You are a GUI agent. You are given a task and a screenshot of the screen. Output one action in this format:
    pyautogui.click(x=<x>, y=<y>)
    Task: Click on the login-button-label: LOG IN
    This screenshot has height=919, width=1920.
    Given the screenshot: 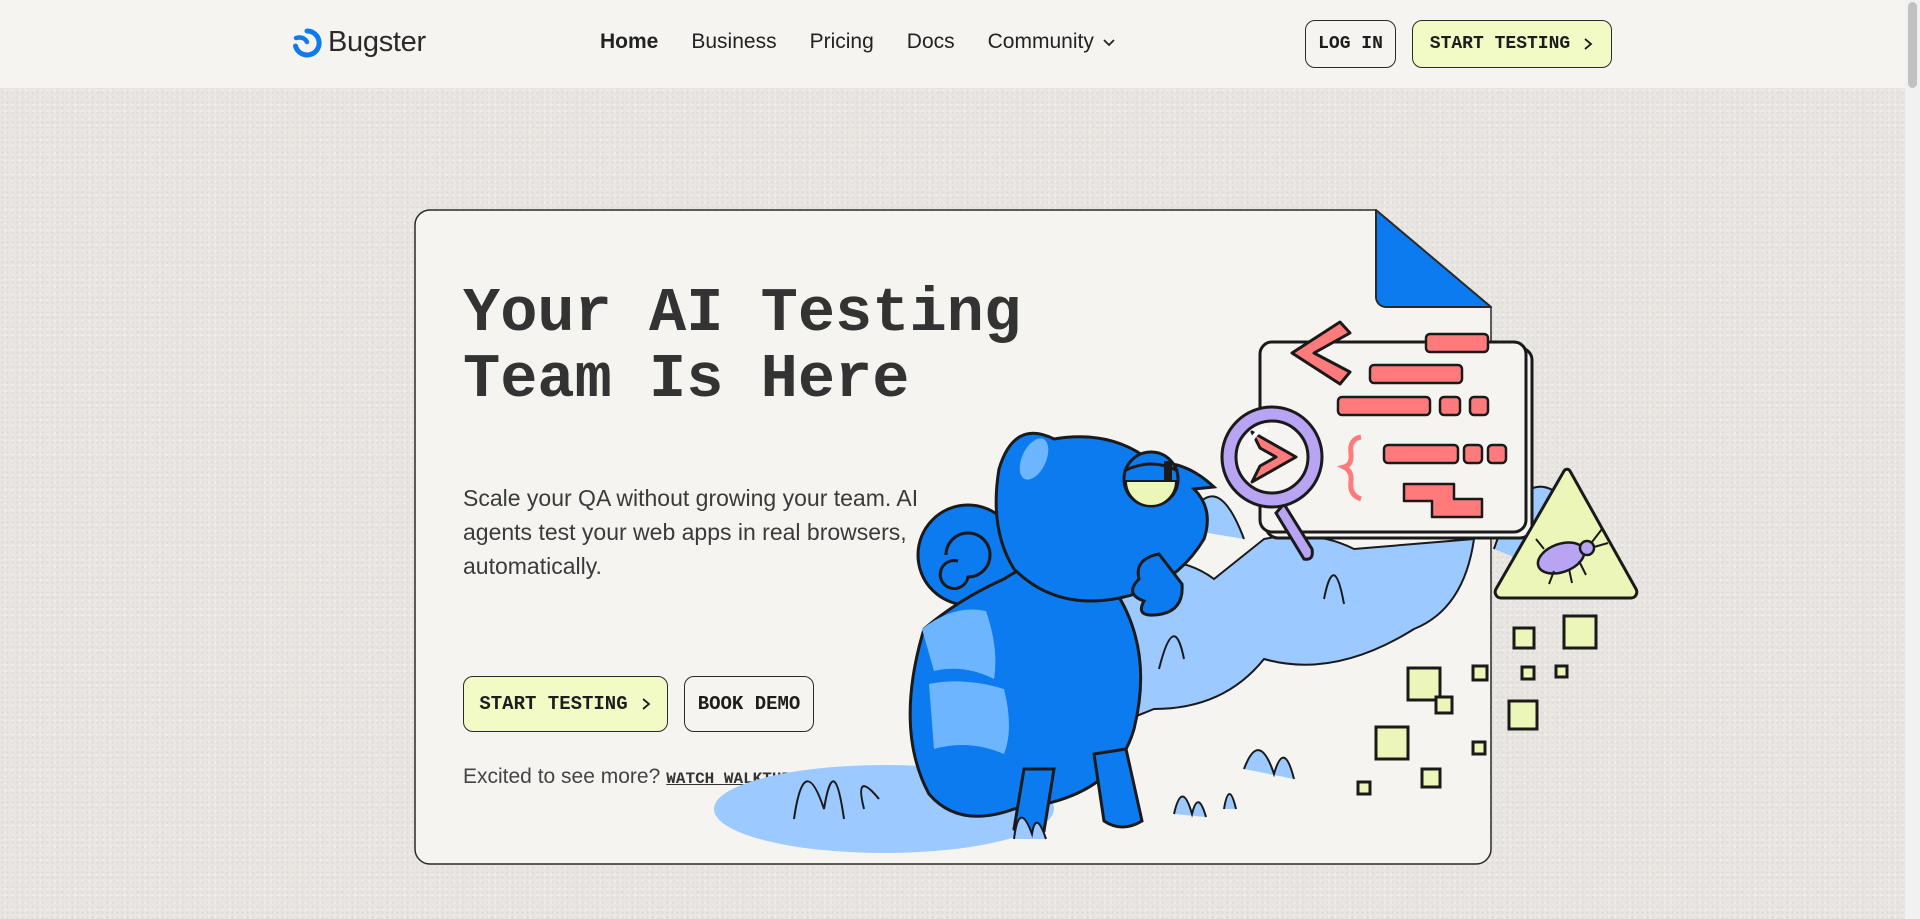 What is the action you would take?
    pyautogui.click(x=1350, y=44)
    